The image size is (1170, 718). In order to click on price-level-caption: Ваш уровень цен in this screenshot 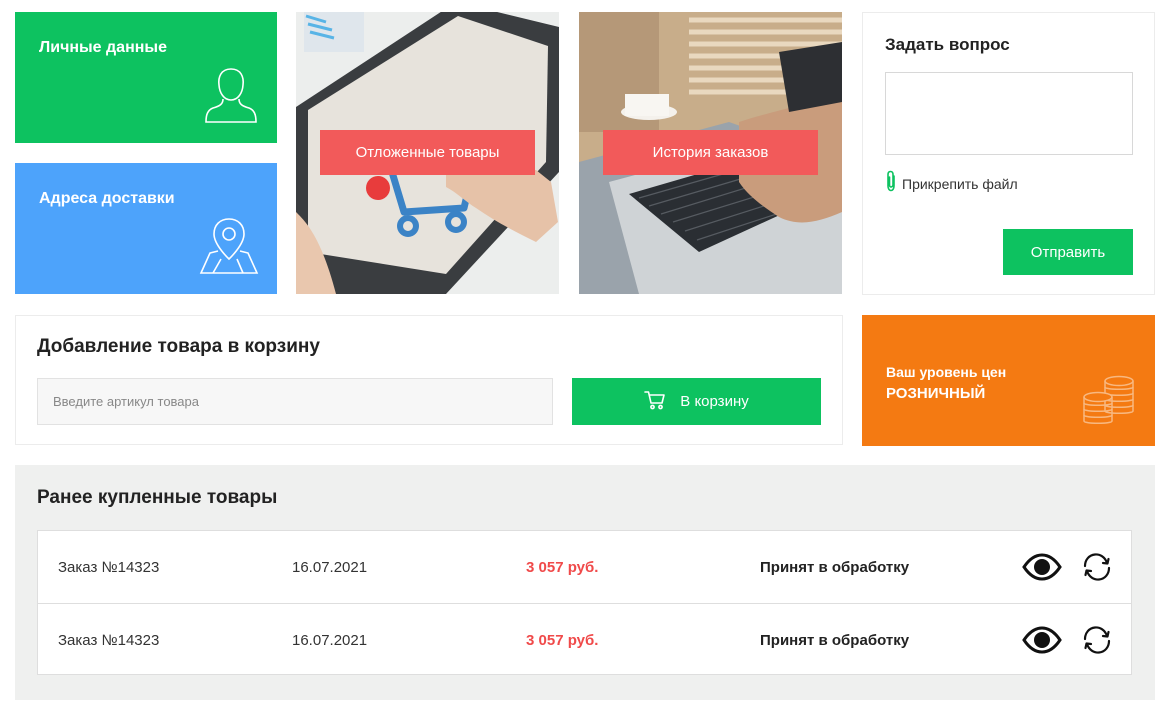, I will do `click(946, 372)`.